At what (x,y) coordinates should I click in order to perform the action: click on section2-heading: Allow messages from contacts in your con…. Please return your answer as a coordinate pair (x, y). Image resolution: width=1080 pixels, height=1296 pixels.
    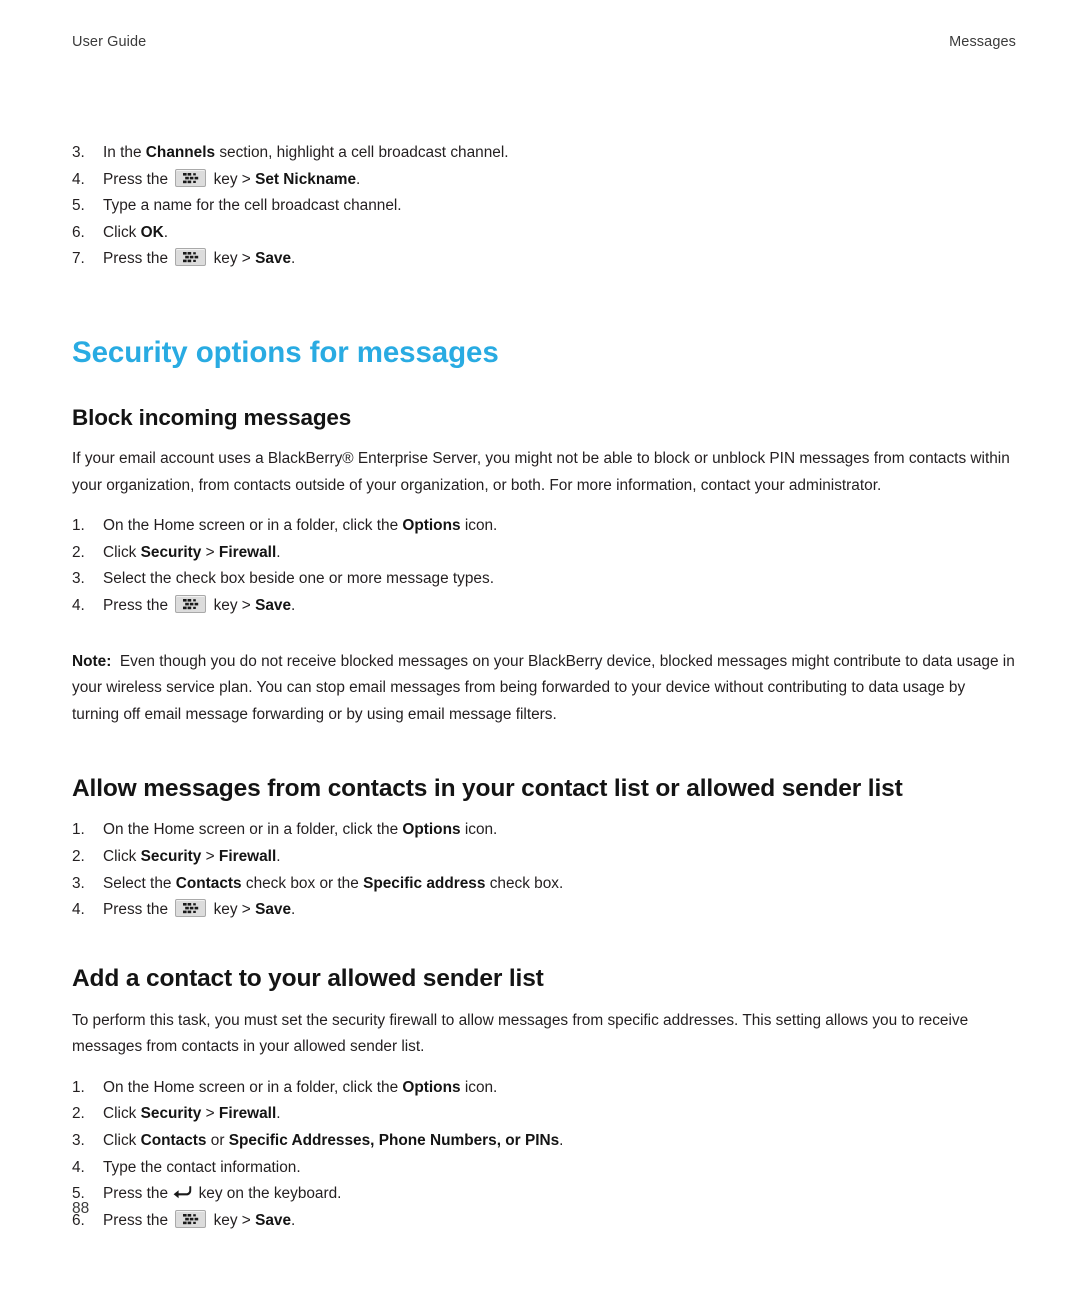
    Looking at the image, I should click on (487, 789).